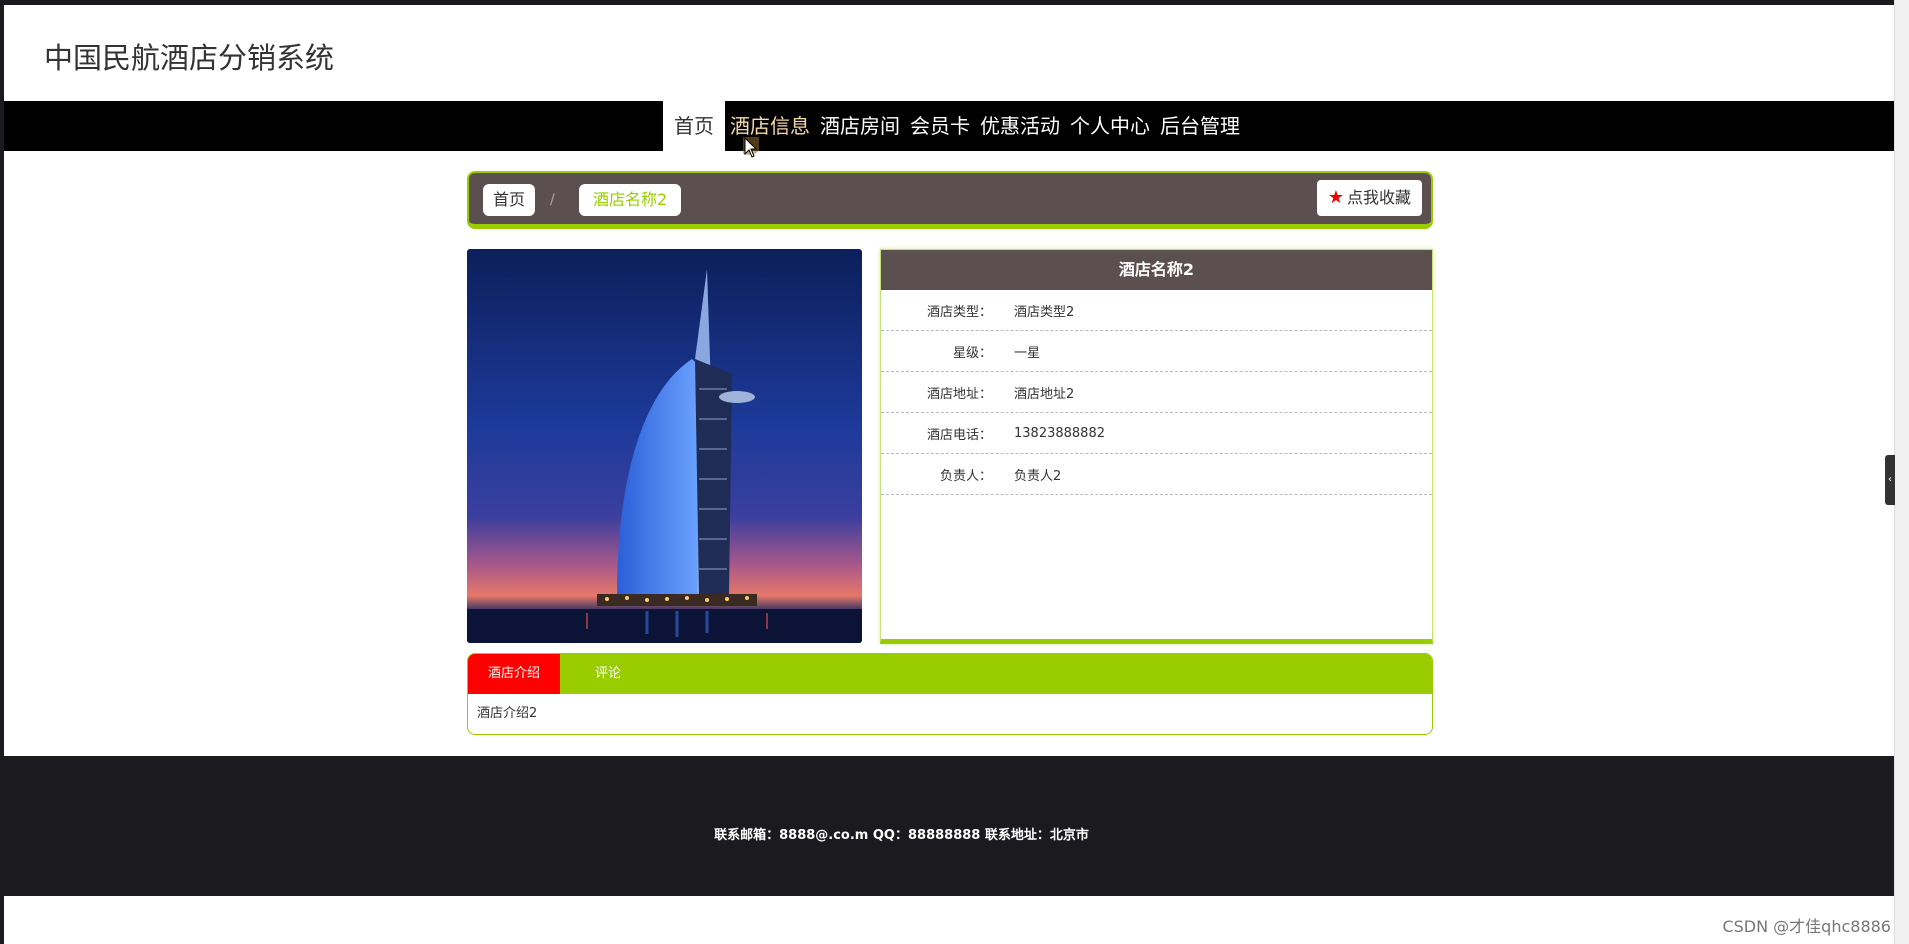 This screenshot has width=1909, height=944. I want to click on nav-item-admin: 后台管理, so click(1200, 126).